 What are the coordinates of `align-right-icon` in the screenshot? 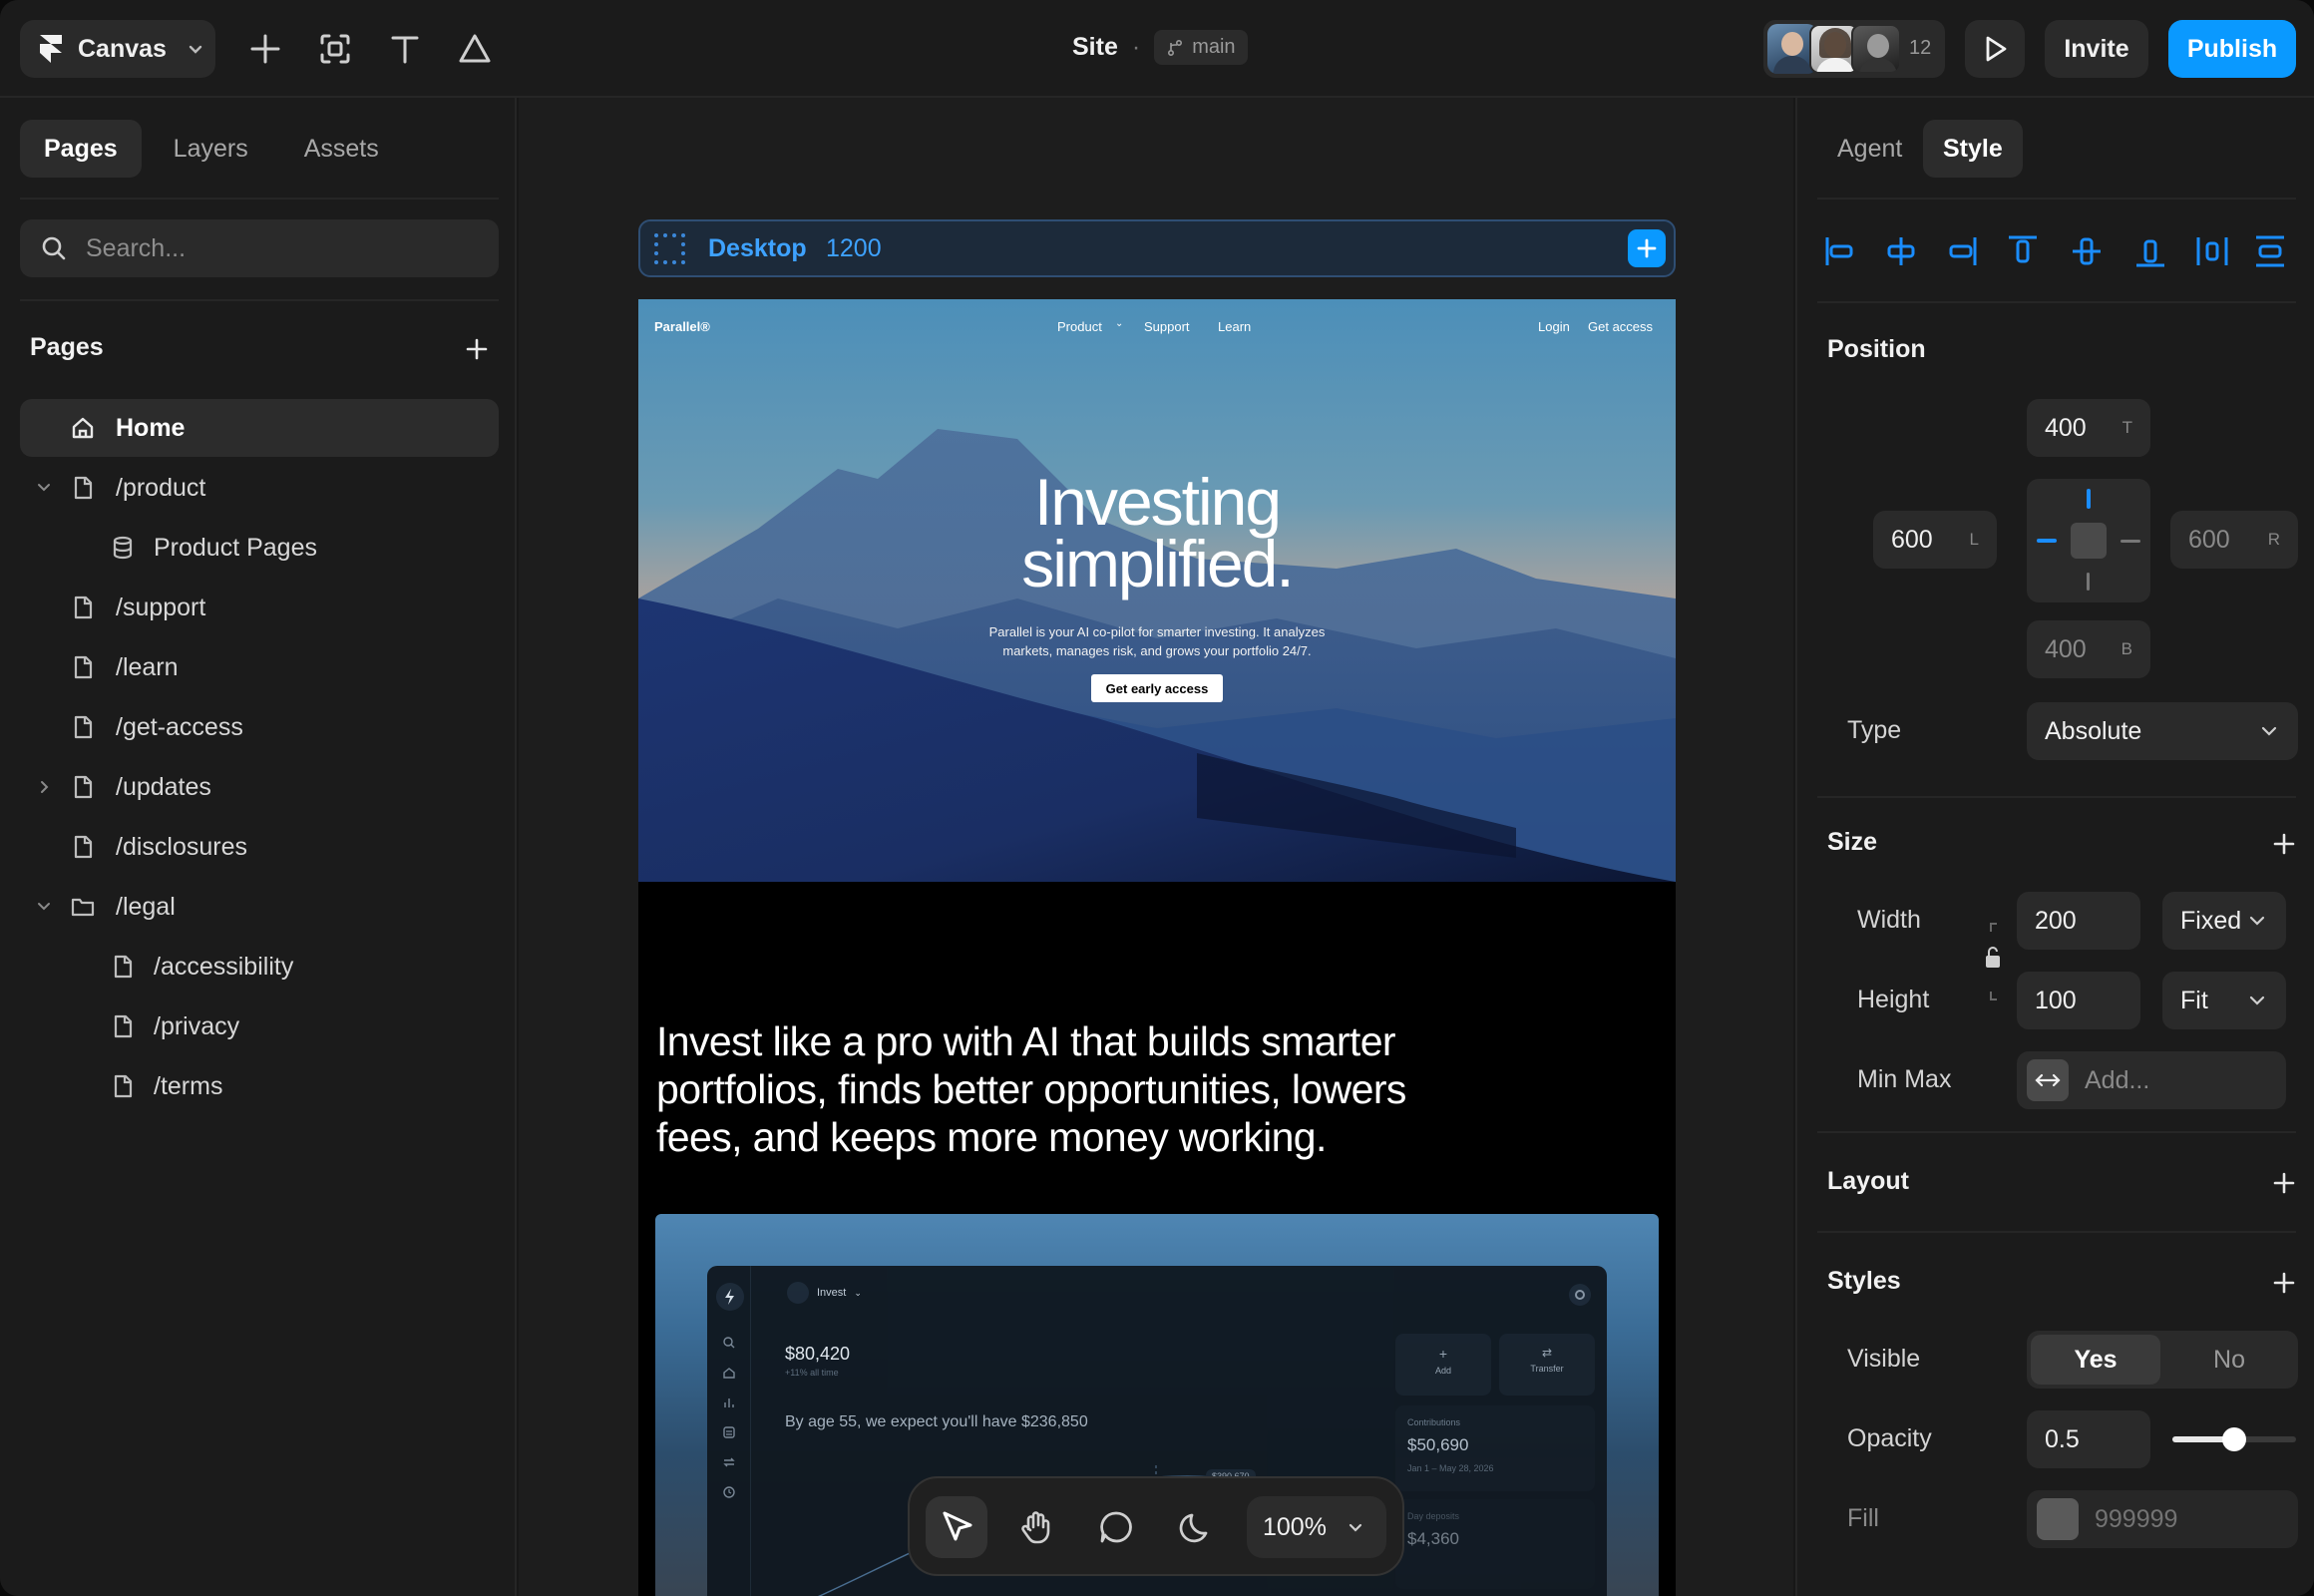 It's located at (1961, 251).